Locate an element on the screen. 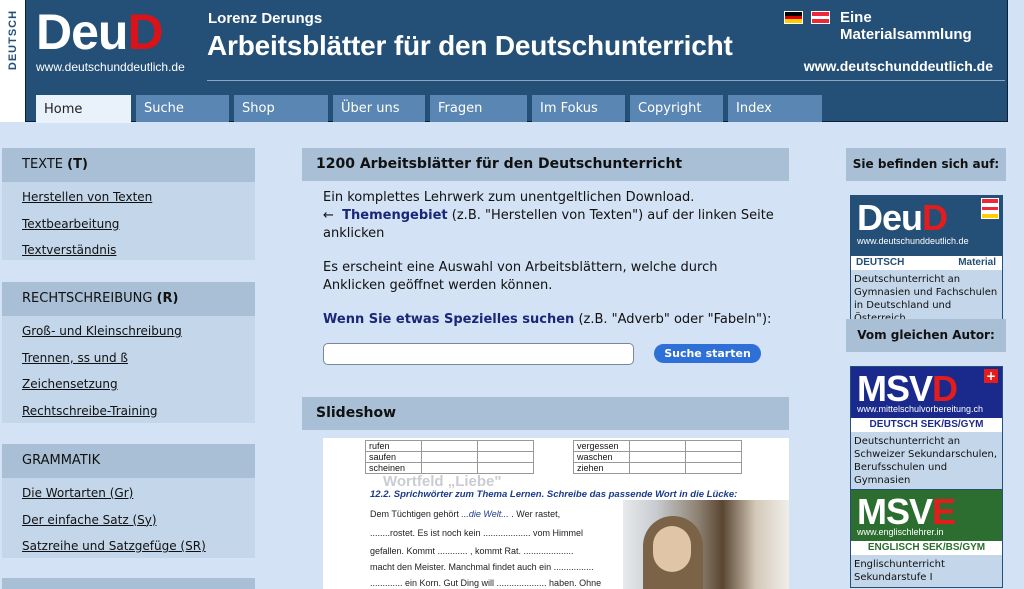  section-code: (R) is located at coordinates (167, 298).